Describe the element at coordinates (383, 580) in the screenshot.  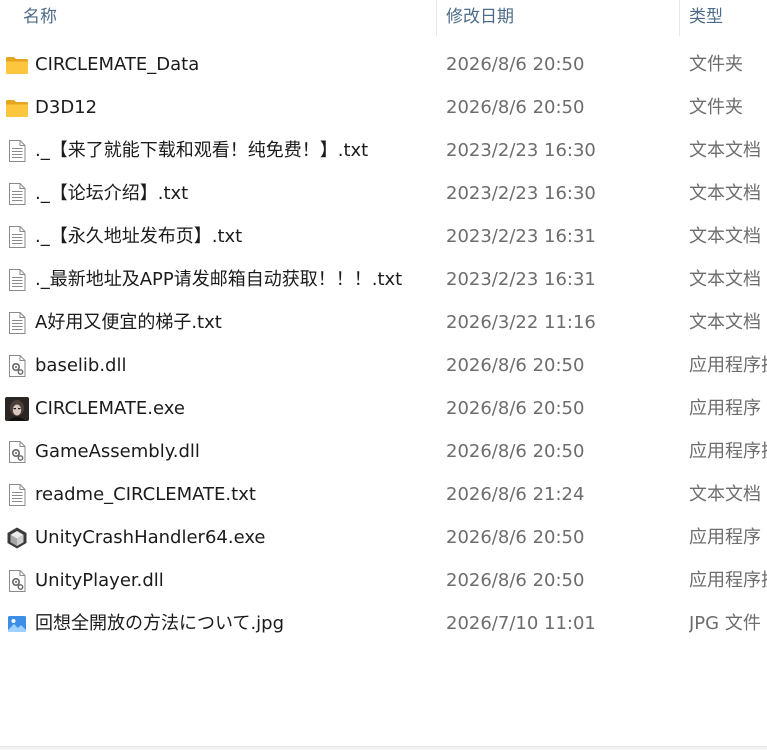
I see `file-row: UnityPlayer.dll 2026/8/6 20:50 应用程序扩展` at that location.